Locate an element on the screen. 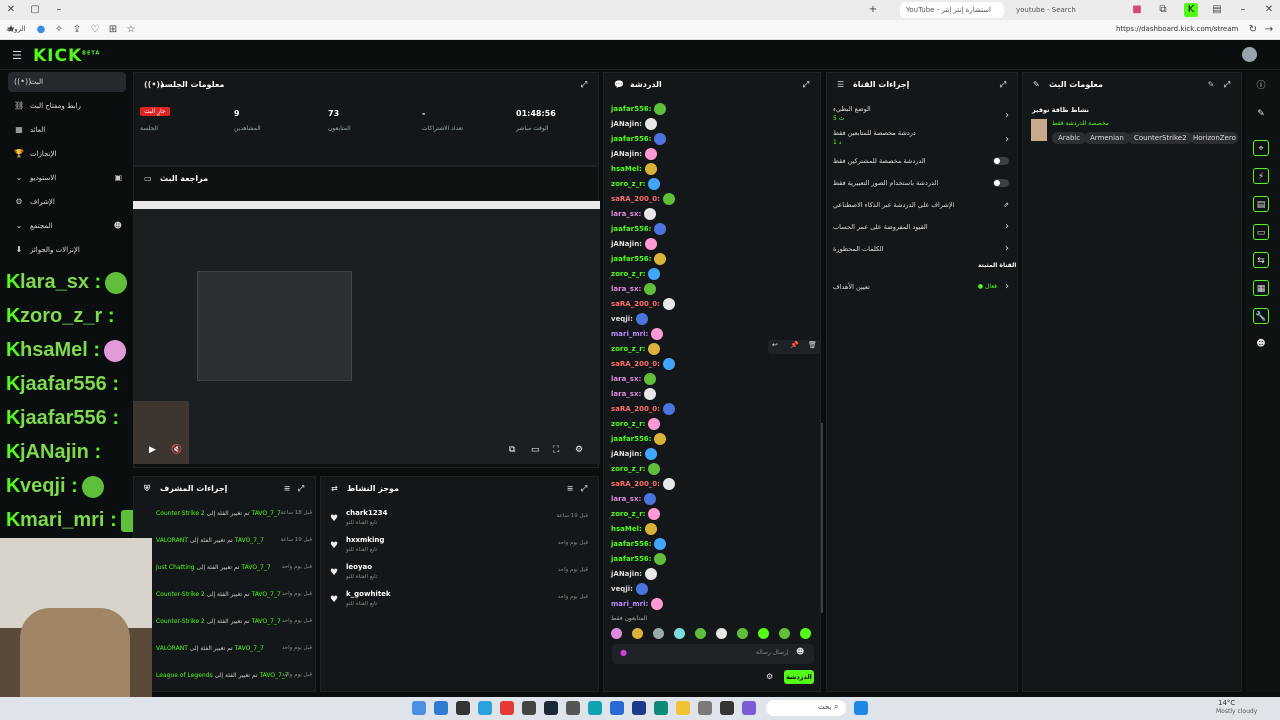 This screenshot has width=1280, height=720. crosshair-icon: ⌖ is located at coordinates (1261, 148).